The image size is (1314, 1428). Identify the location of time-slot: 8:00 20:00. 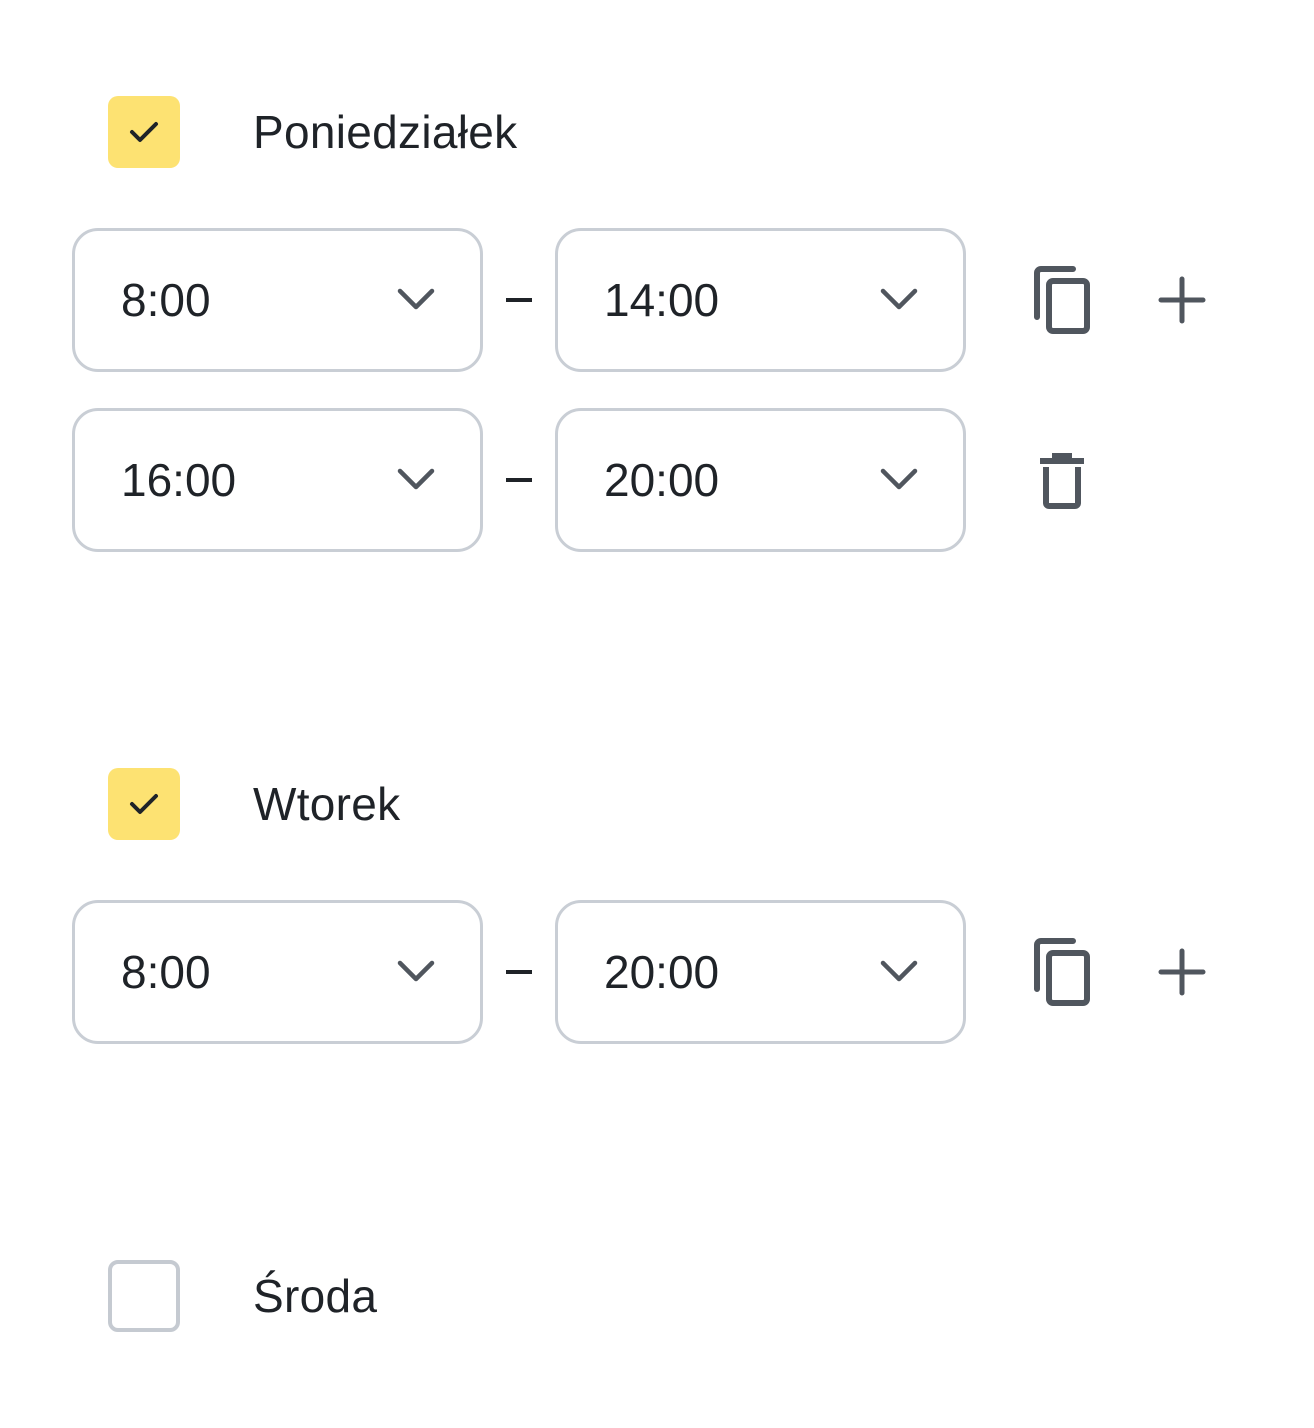
(672, 972).